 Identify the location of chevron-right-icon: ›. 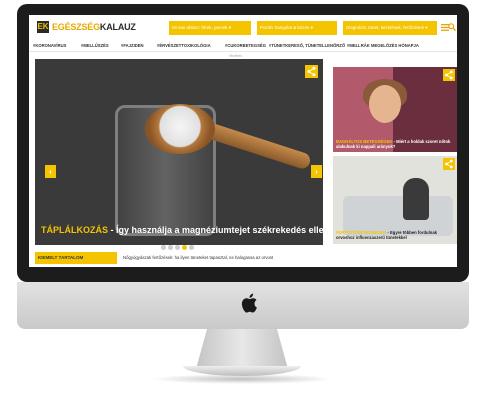
(316, 171).